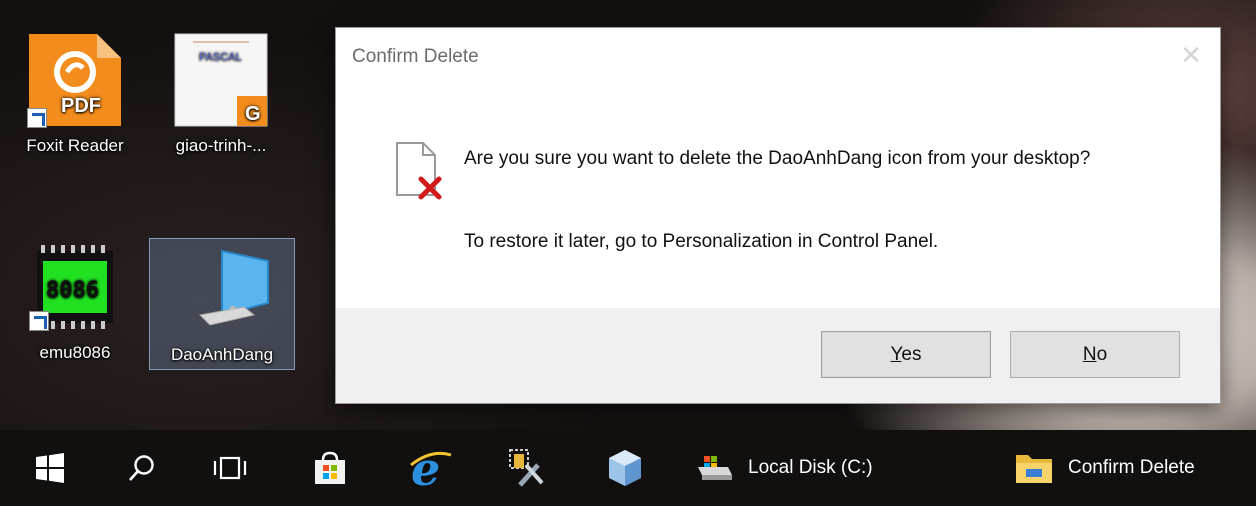 Image resolution: width=1256 pixels, height=506 pixels. I want to click on internet-explorer-icon: e, so click(430, 468).